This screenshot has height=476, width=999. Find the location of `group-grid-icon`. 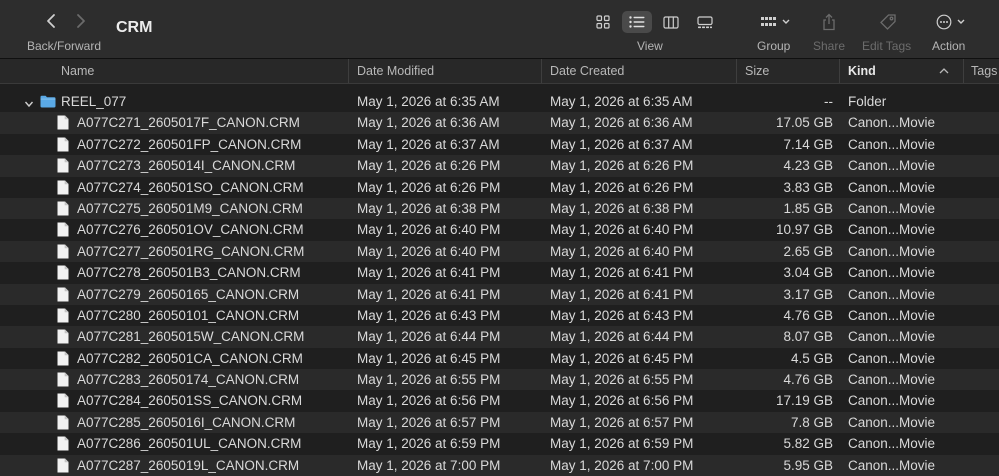

group-grid-icon is located at coordinates (775, 22).